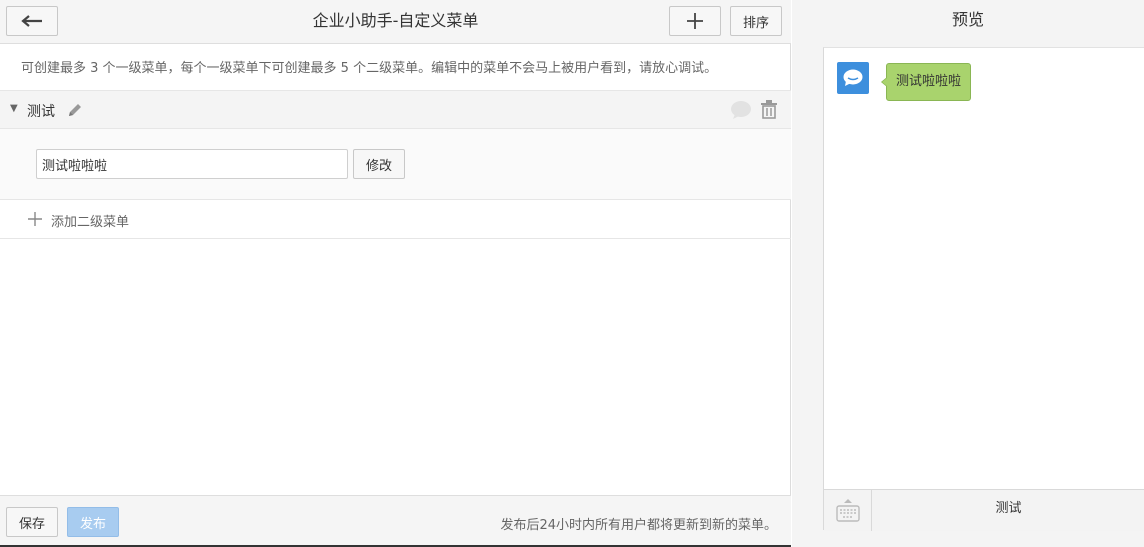 This screenshot has height=547, width=1144. Describe the element at coordinates (395, 22) in the screenshot. I see `editor-toolbar: 企业小助手-自定义菜单 排序` at that location.